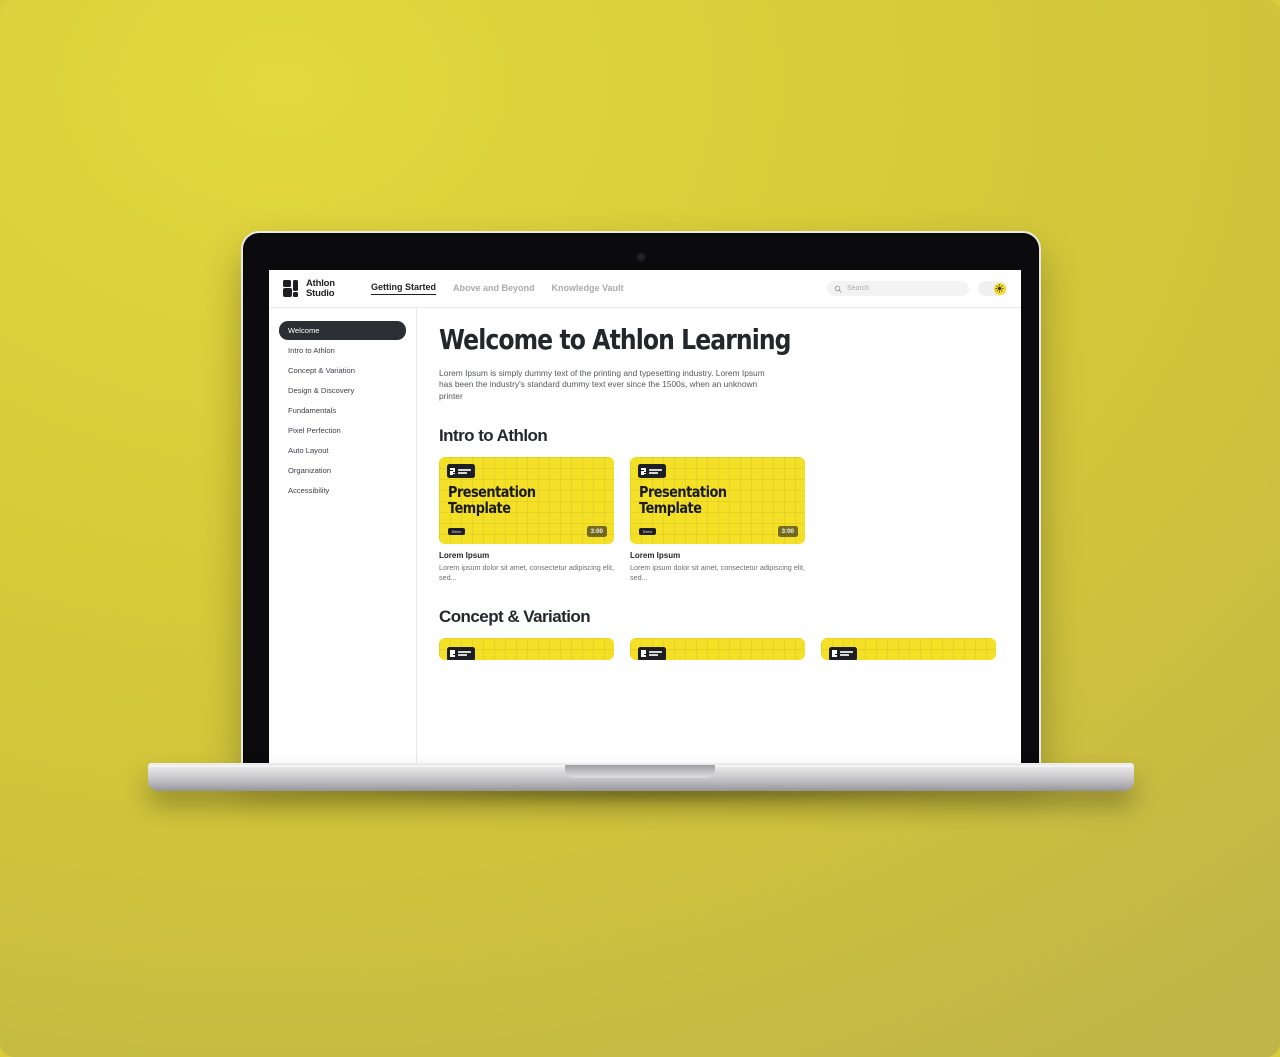 Image resolution: width=1280 pixels, height=1057 pixels. What do you see at coordinates (342, 370) in the screenshot?
I see `sidebar-item-concept-variation: Concept & Variation` at bounding box center [342, 370].